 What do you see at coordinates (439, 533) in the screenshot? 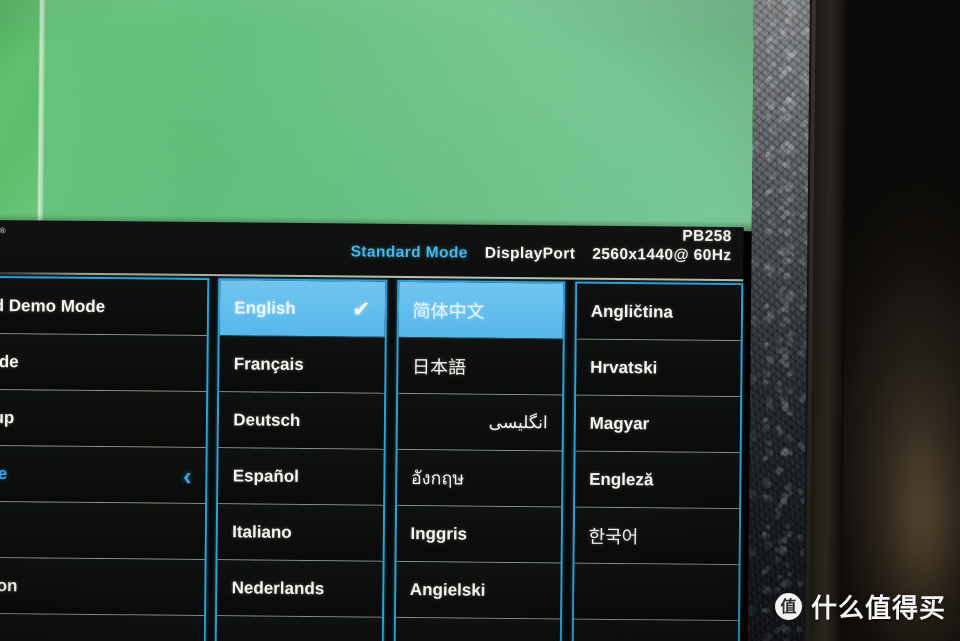
I see `language-option-label: Inggris` at bounding box center [439, 533].